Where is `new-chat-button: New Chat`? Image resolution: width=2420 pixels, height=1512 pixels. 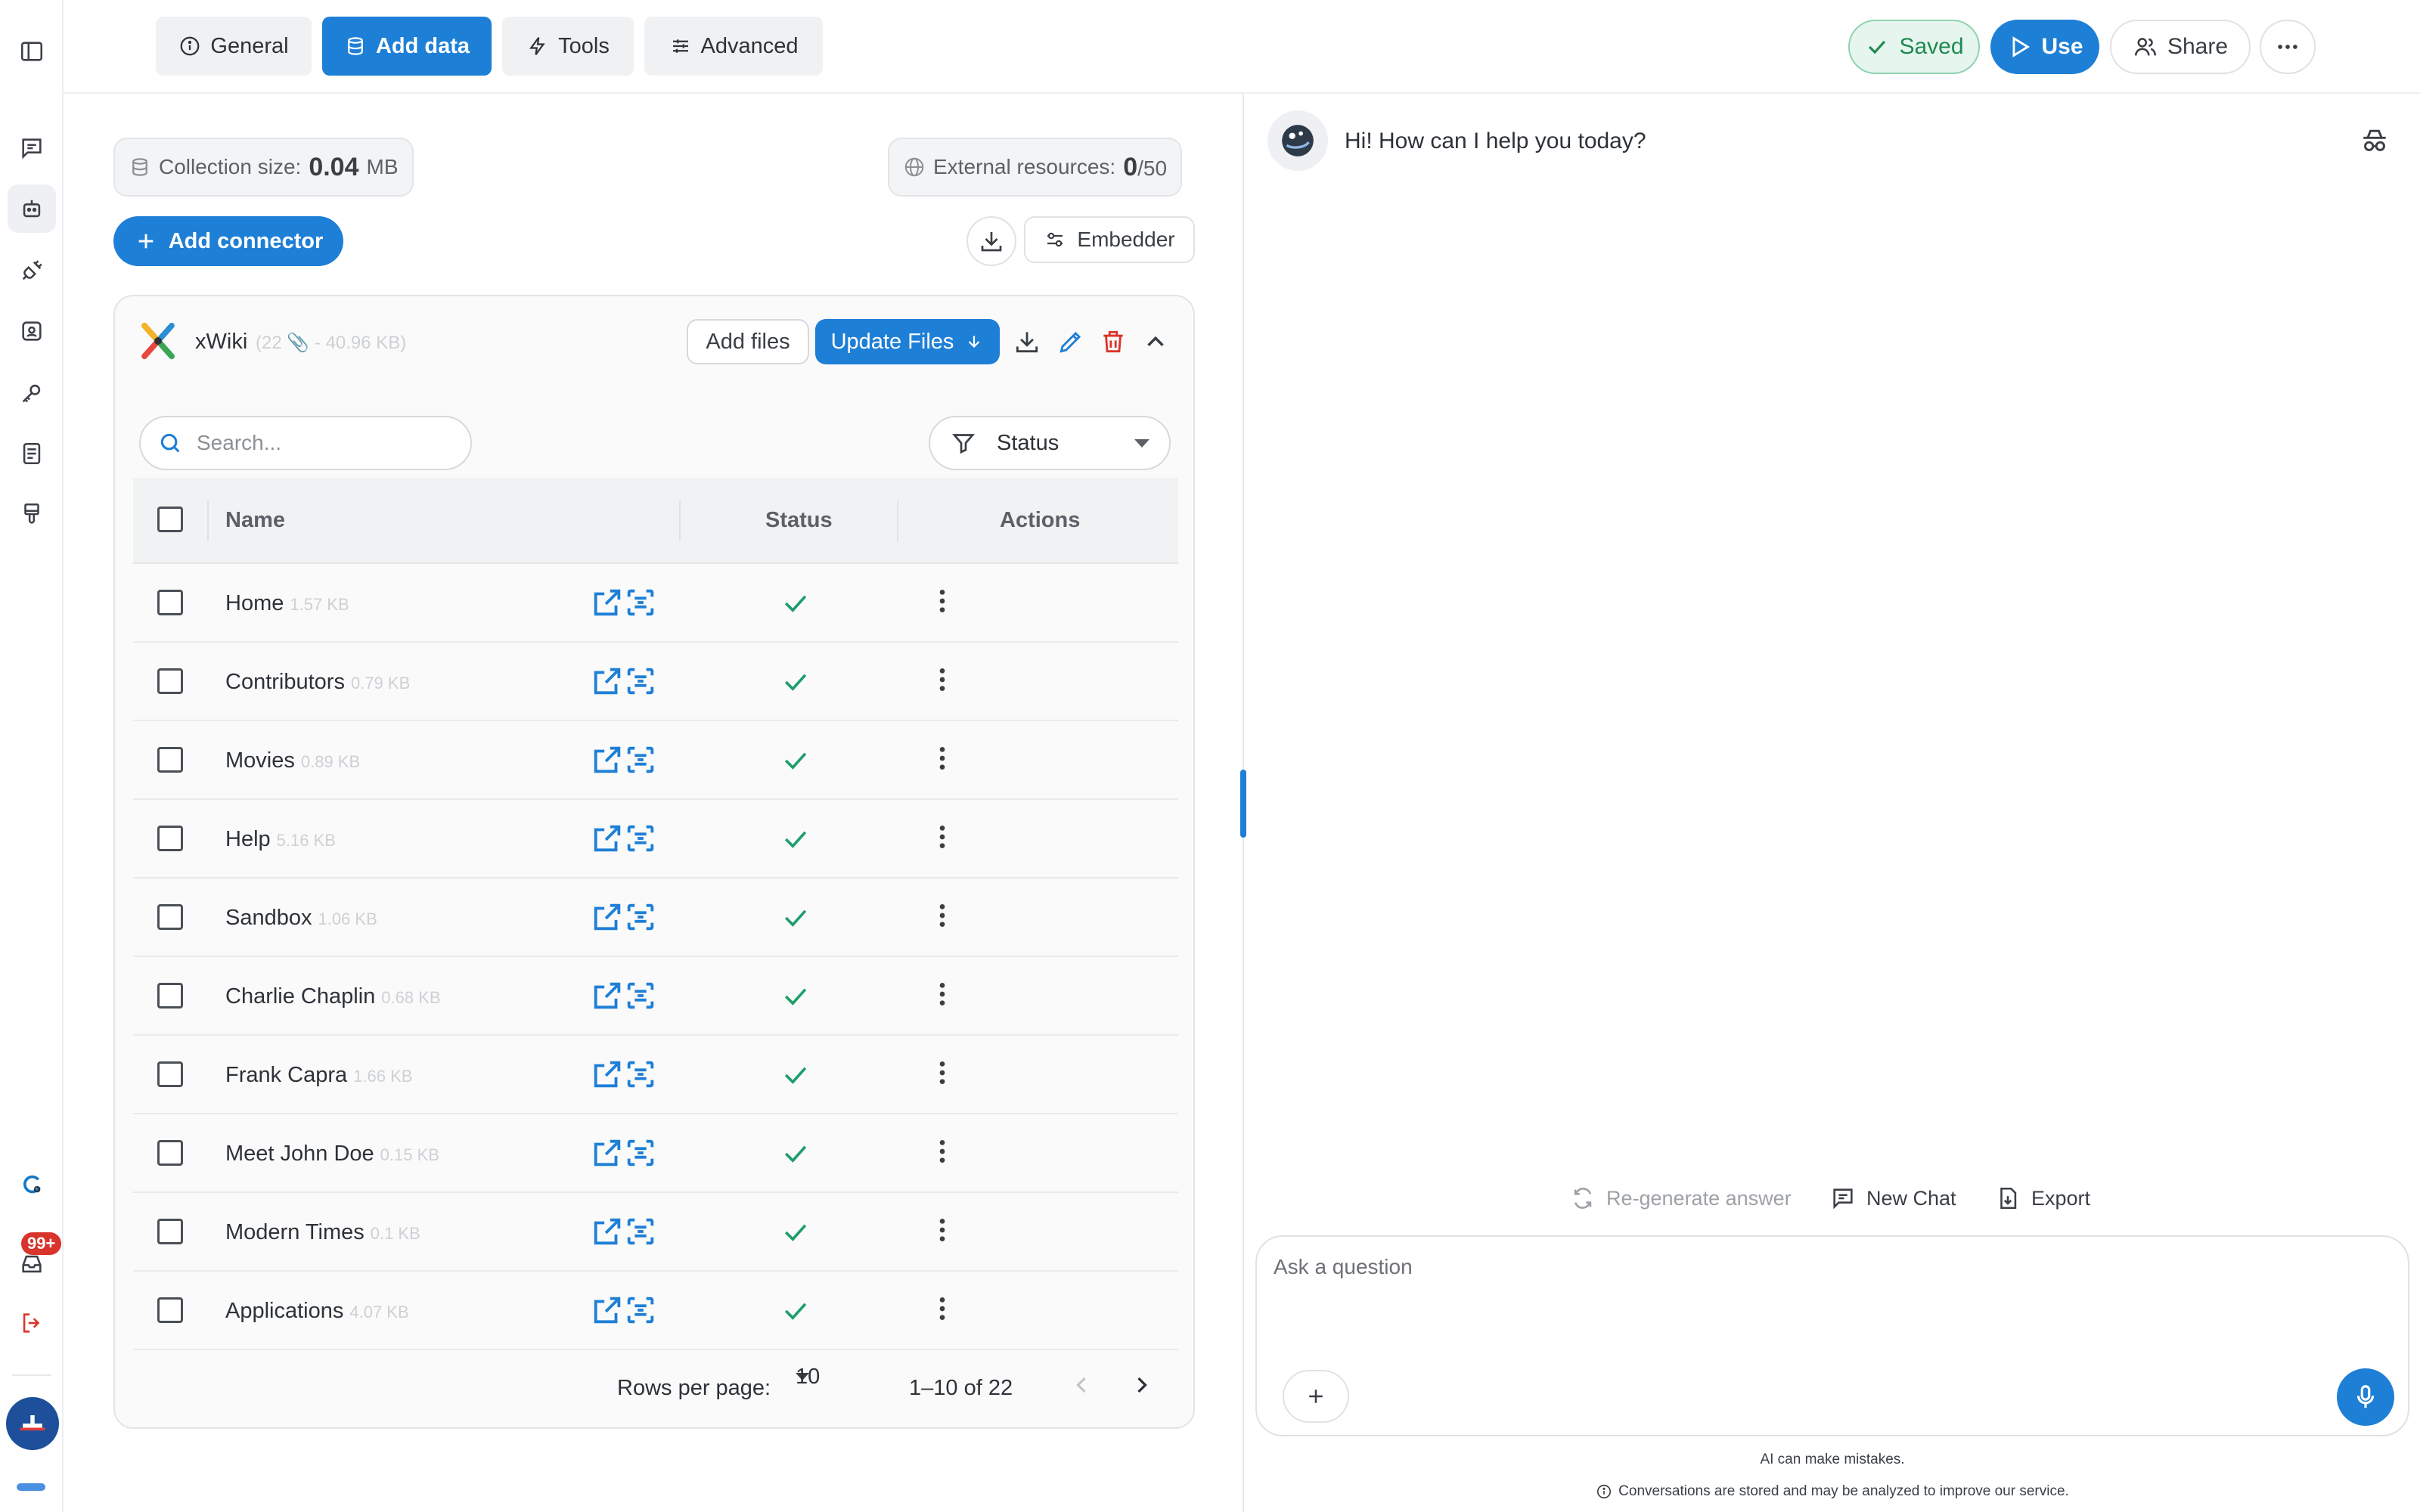 new-chat-button: New Chat is located at coordinates (1893, 1198).